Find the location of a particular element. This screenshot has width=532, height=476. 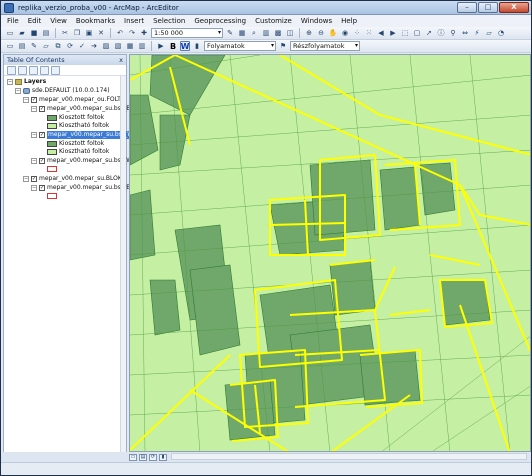

html-popup-icon: ▱ is located at coordinates (489, 33).